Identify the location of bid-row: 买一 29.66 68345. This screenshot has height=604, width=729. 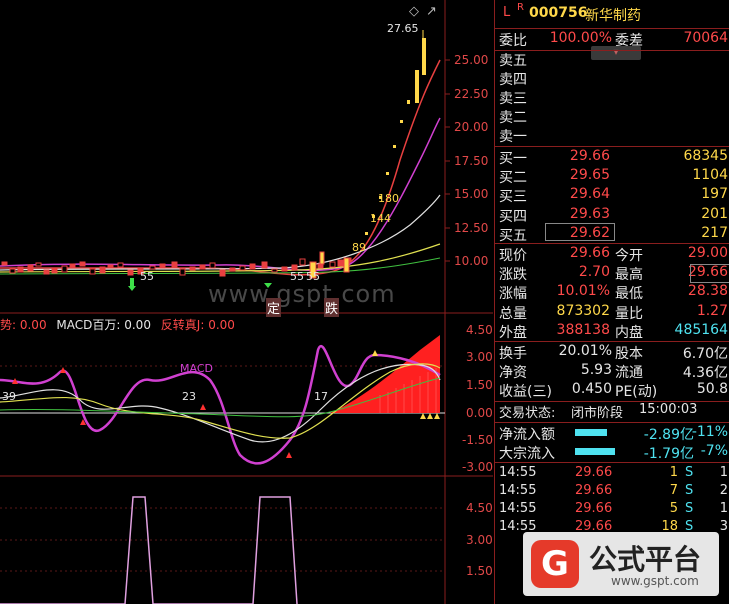
(612, 157).